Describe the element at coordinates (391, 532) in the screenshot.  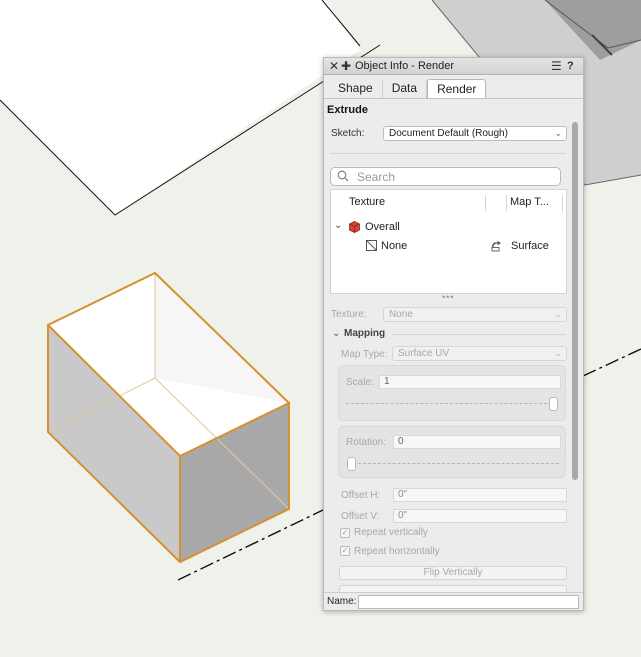
I see `repeat-vertically-label: Repeat vertically` at that location.